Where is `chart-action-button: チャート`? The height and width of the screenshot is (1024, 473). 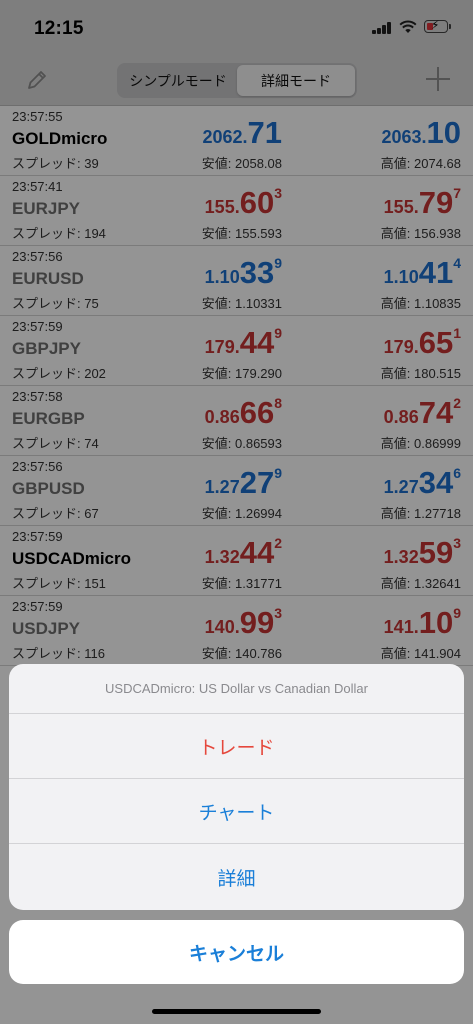 chart-action-button: チャート is located at coordinates (236, 811).